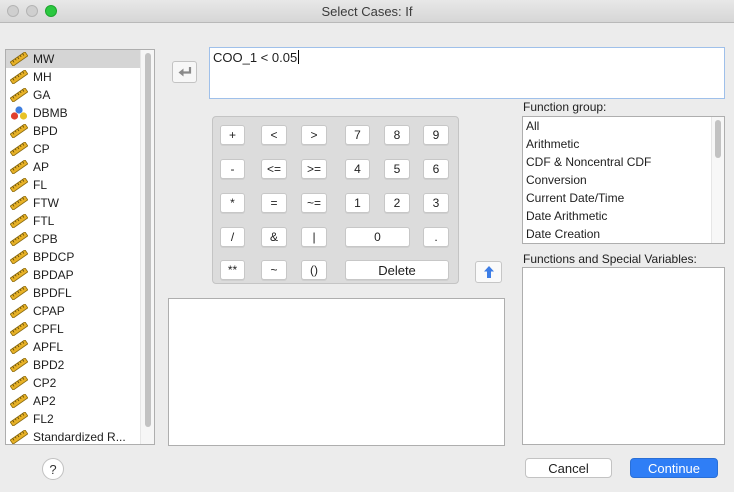 This screenshot has width=734, height=492. What do you see at coordinates (46, 203) in the screenshot?
I see `variable-label: FTW` at bounding box center [46, 203].